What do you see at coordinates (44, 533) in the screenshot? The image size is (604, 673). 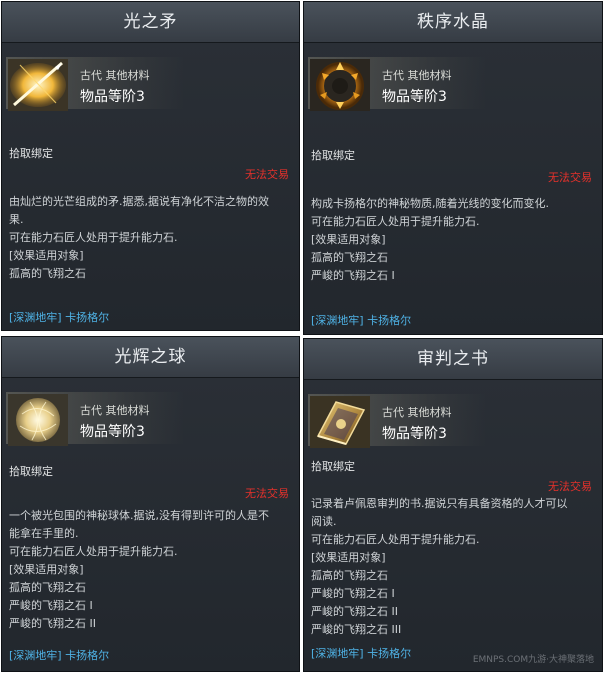 I see `desc-line: 能拿在手里的.` at bounding box center [44, 533].